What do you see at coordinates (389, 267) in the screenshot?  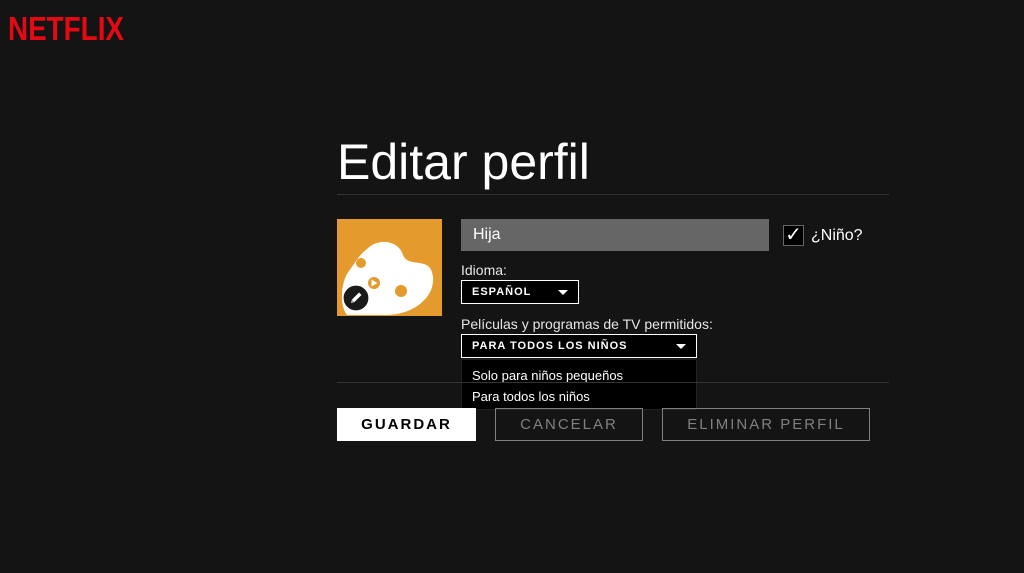 I see `profile-avatar` at bounding box center [389, 267].